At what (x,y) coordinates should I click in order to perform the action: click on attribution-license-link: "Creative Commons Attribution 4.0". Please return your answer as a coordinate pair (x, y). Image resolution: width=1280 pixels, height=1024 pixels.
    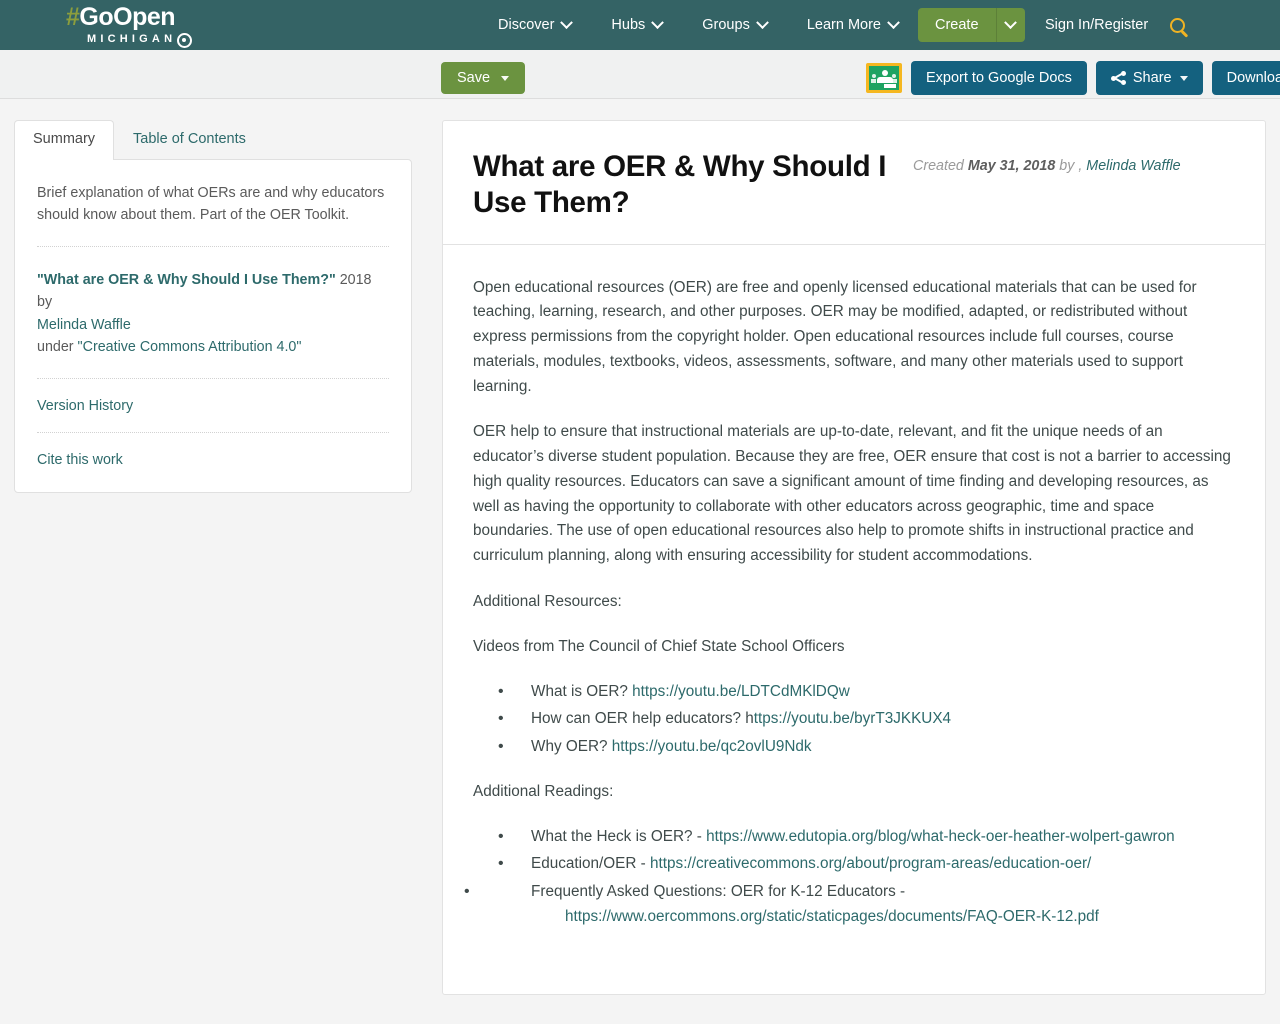
    Looking at the image, I should click on (190, 347).